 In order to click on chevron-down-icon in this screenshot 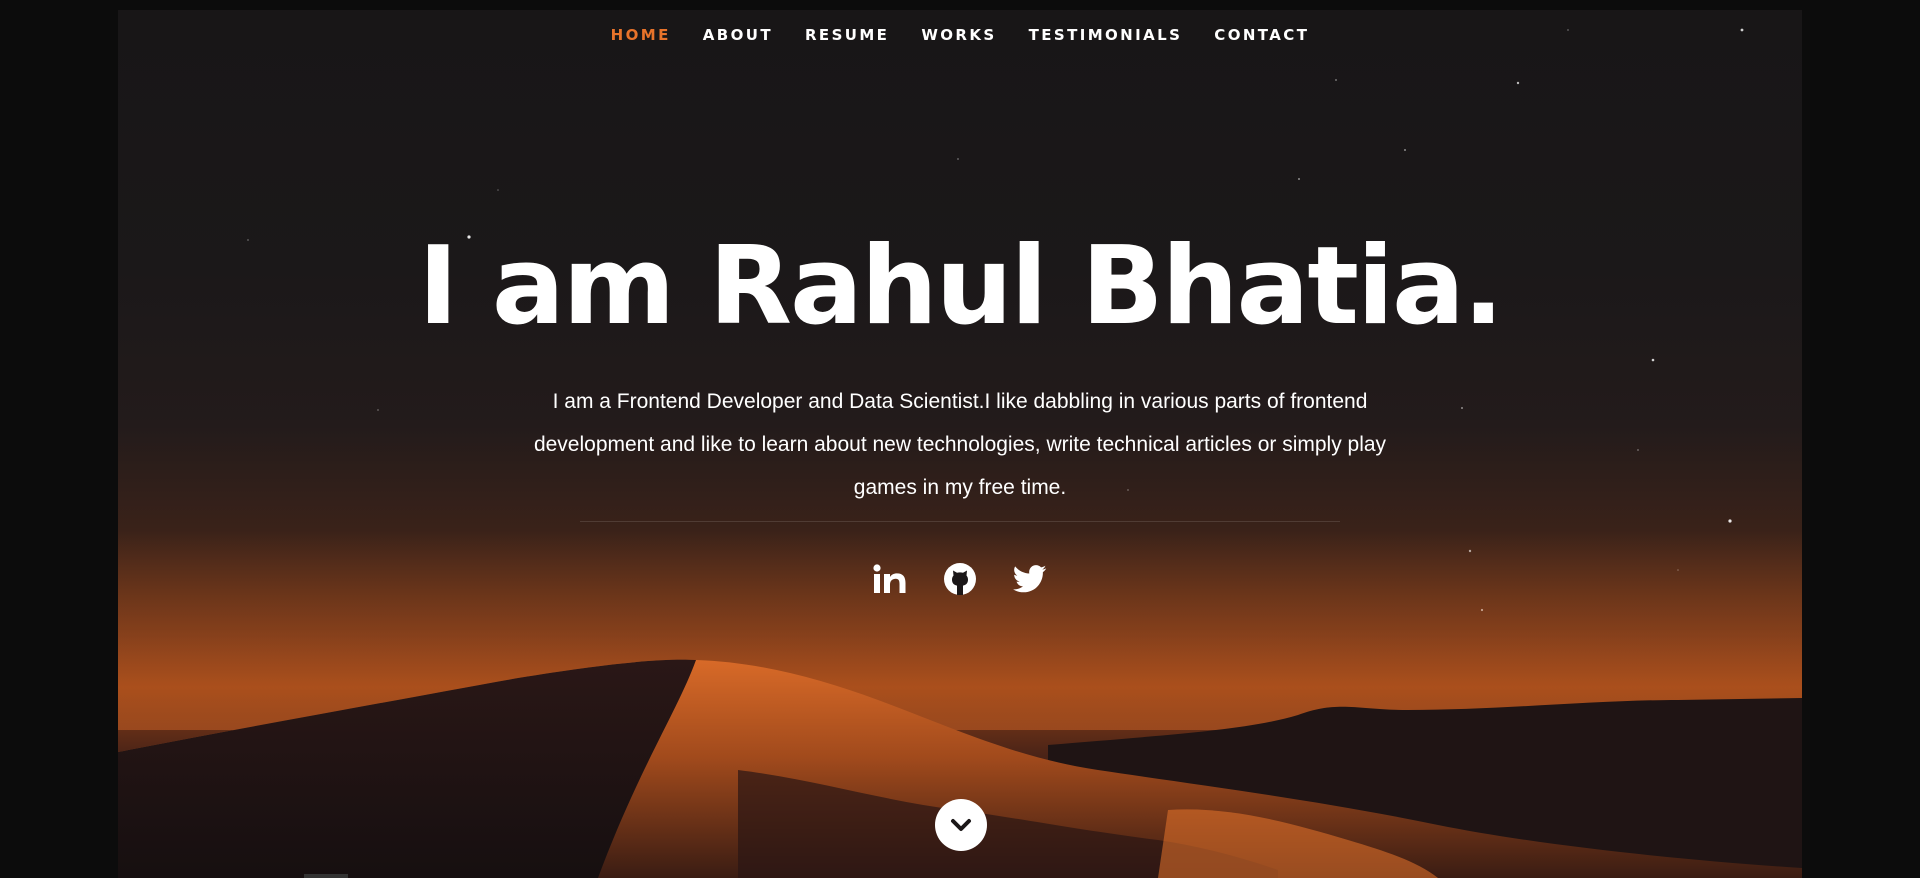, I will do `click(961, 825)`.